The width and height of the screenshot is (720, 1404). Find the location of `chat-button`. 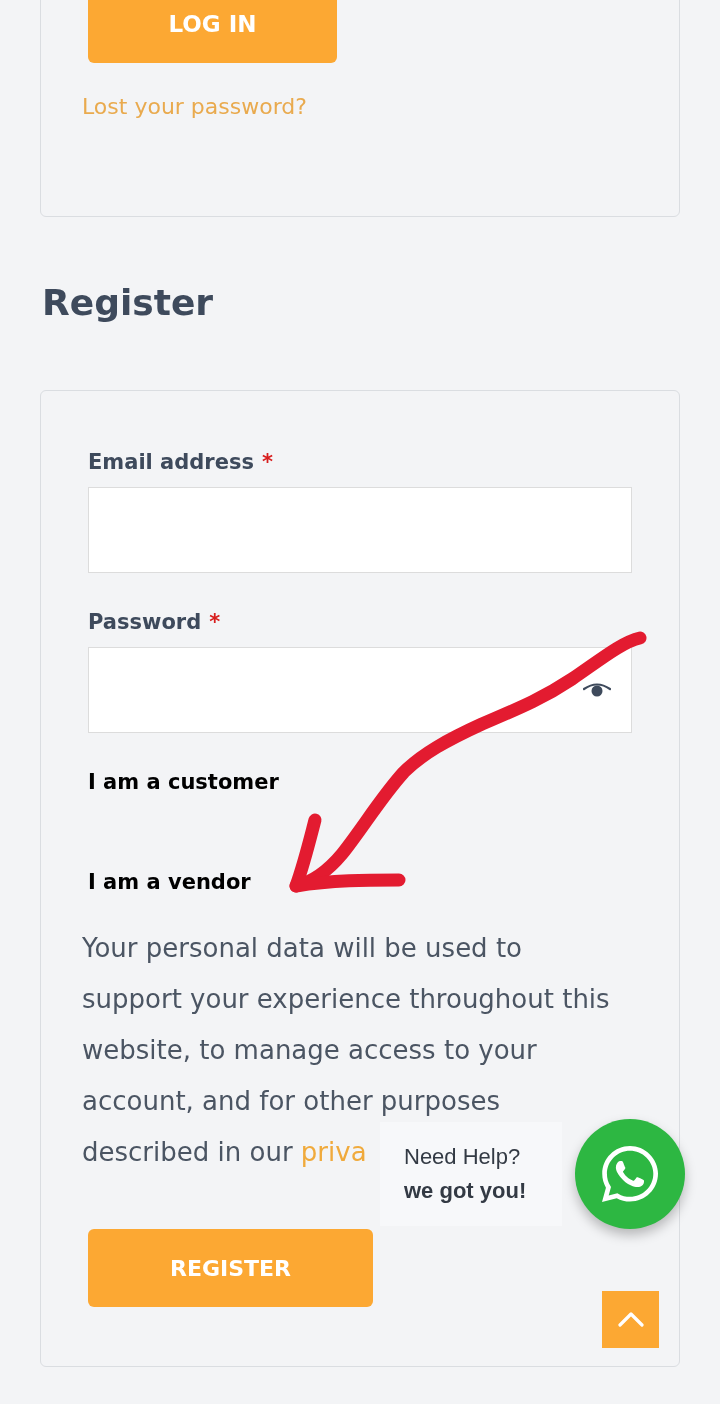

chat-button is located at coordinates (630, 1174).